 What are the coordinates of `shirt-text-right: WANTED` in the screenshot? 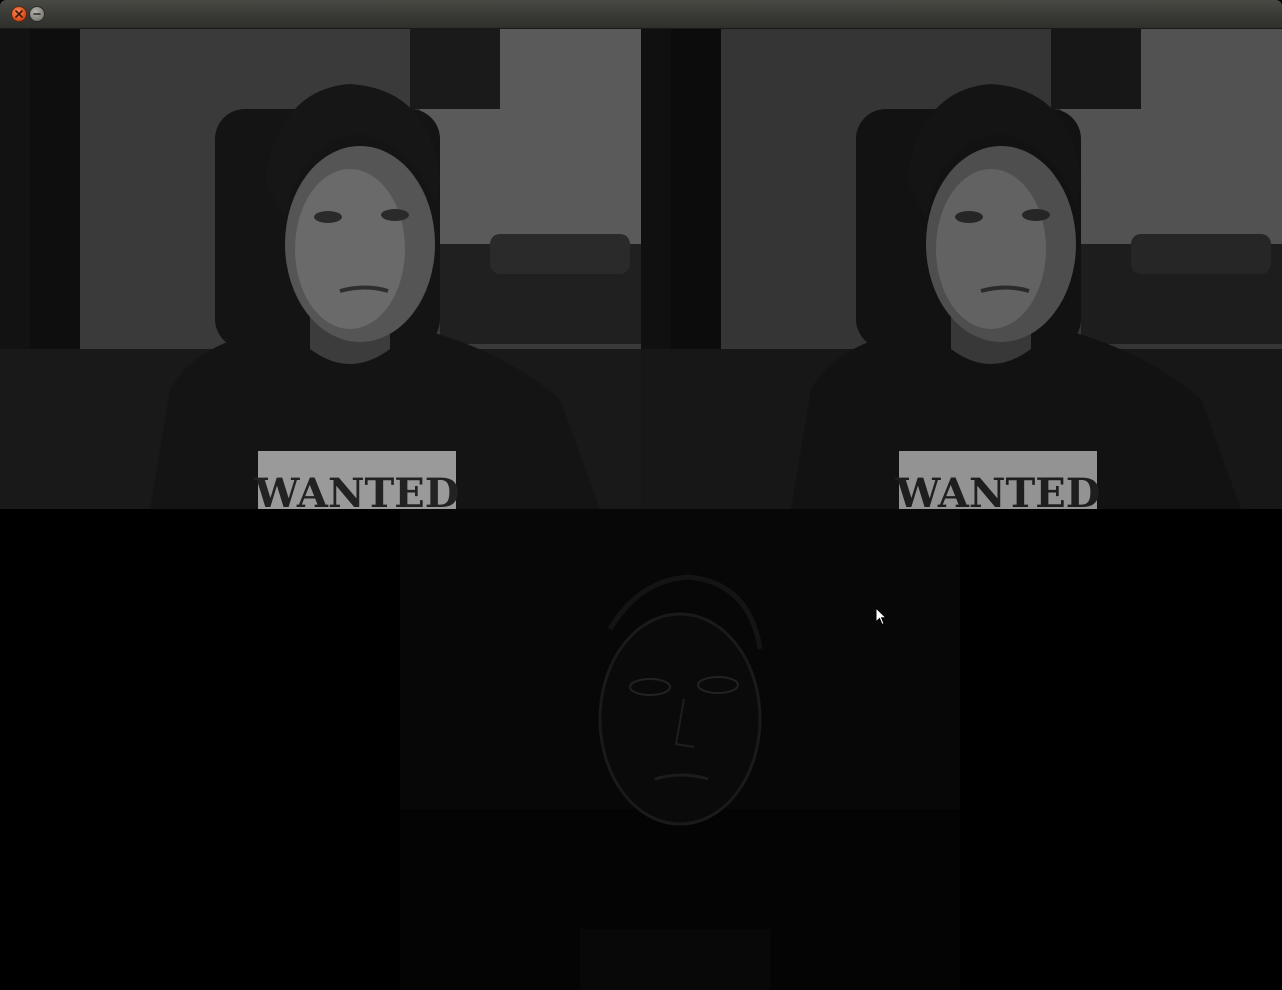 It's located at (998, 489).